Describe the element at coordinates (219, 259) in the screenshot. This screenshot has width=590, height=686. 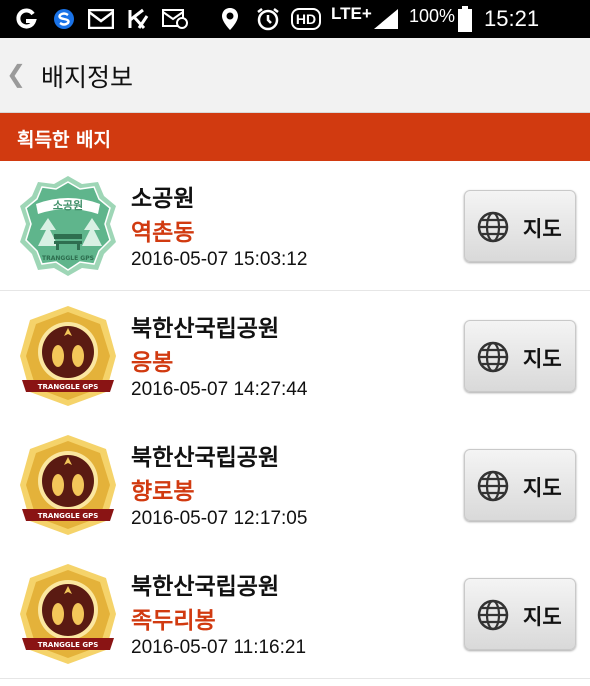
I see `badge-datetime: 2016-05-07 15:03:12` at that location.